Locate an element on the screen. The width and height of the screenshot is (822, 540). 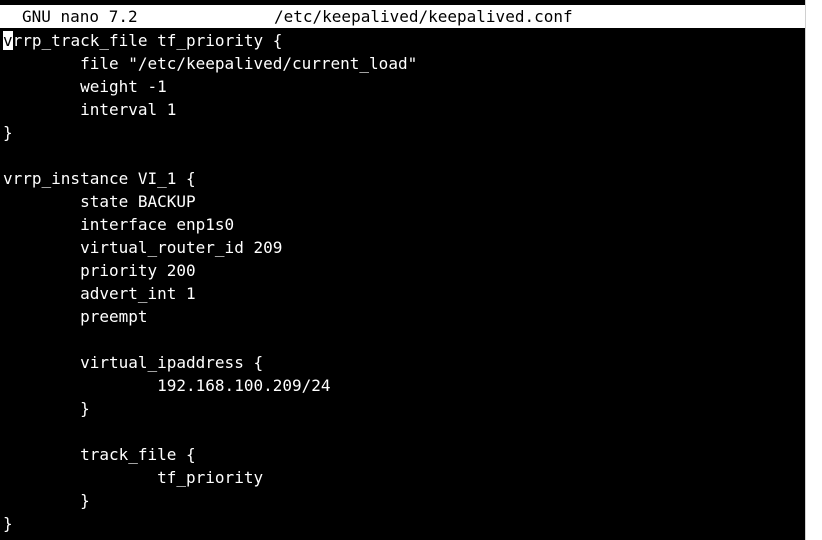
line-text: rrp_track_file tf_priority { is located at coordinates (147, 40).